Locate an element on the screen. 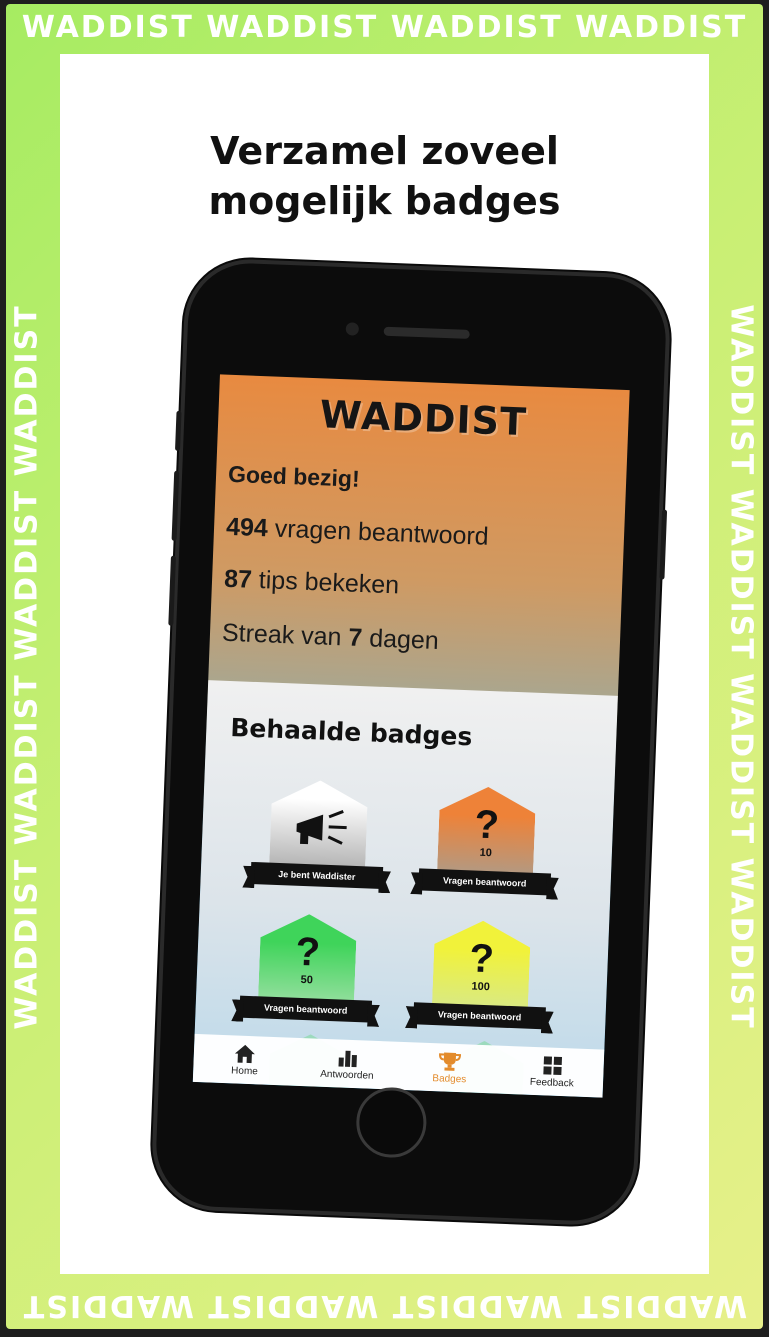 The height and width of the screenshot is (1337, 769). megaphone-icon is located at coordinates (321, 827).